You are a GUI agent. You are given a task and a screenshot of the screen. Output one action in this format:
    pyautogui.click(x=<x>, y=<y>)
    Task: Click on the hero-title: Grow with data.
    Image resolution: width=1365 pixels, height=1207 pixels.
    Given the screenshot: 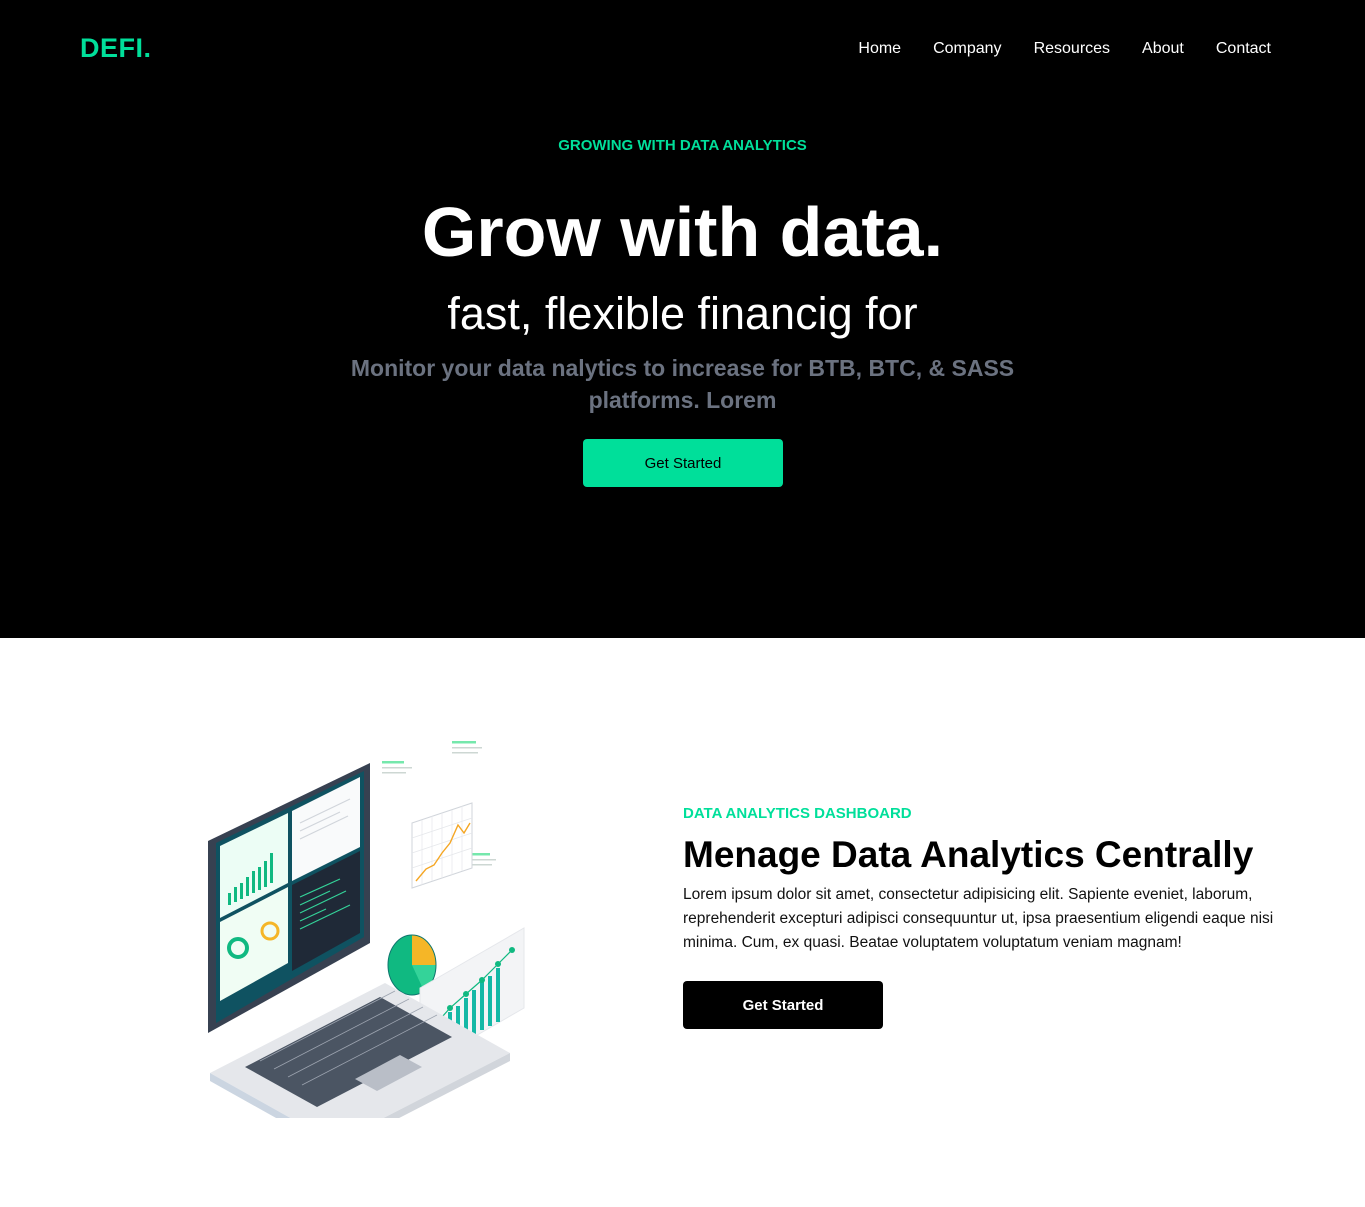 What is the action you would take?
    pyautogui.click(x=682, y=232)
    